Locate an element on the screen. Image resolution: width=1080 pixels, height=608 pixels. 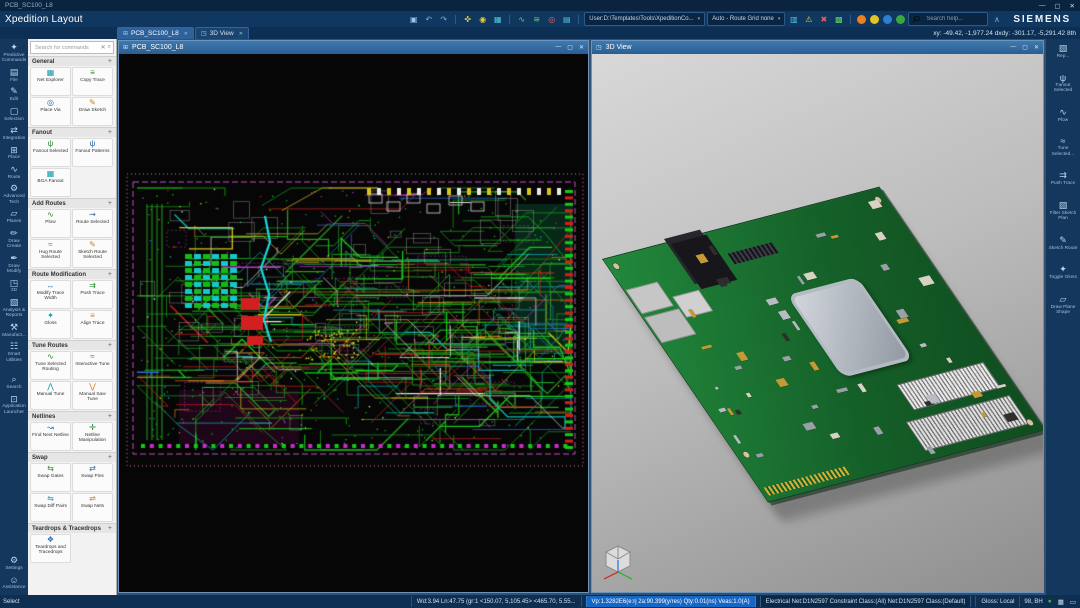
tab-3d-view: ◳ 3D View ✕ is located at coordinates (221, 33).